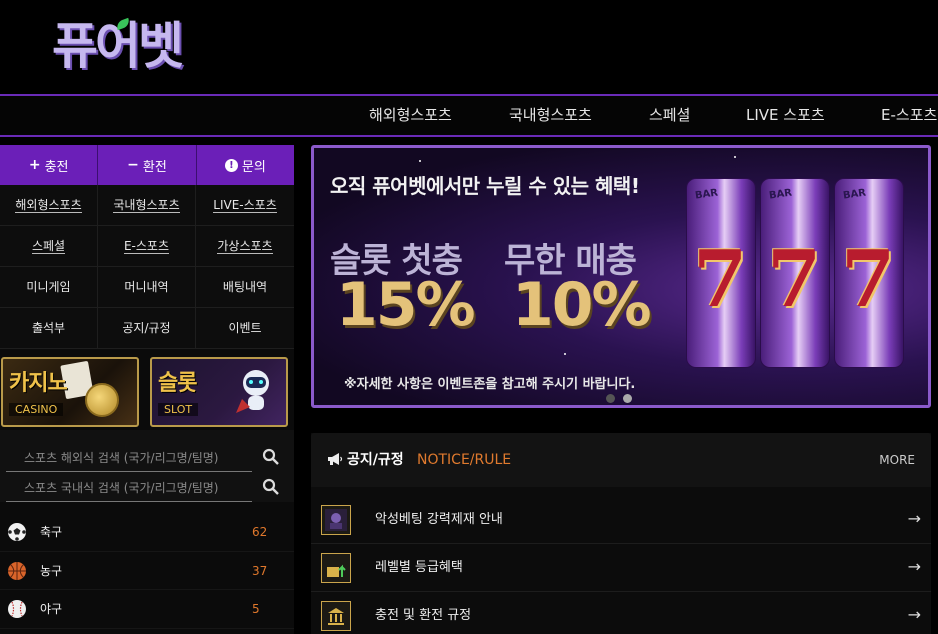 This screenshot has height=634, width=938. I want to click on menu-label: 국내형스포츠, so click(146, 205).